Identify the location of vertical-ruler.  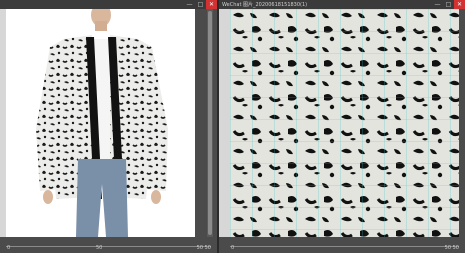
(224, 123).